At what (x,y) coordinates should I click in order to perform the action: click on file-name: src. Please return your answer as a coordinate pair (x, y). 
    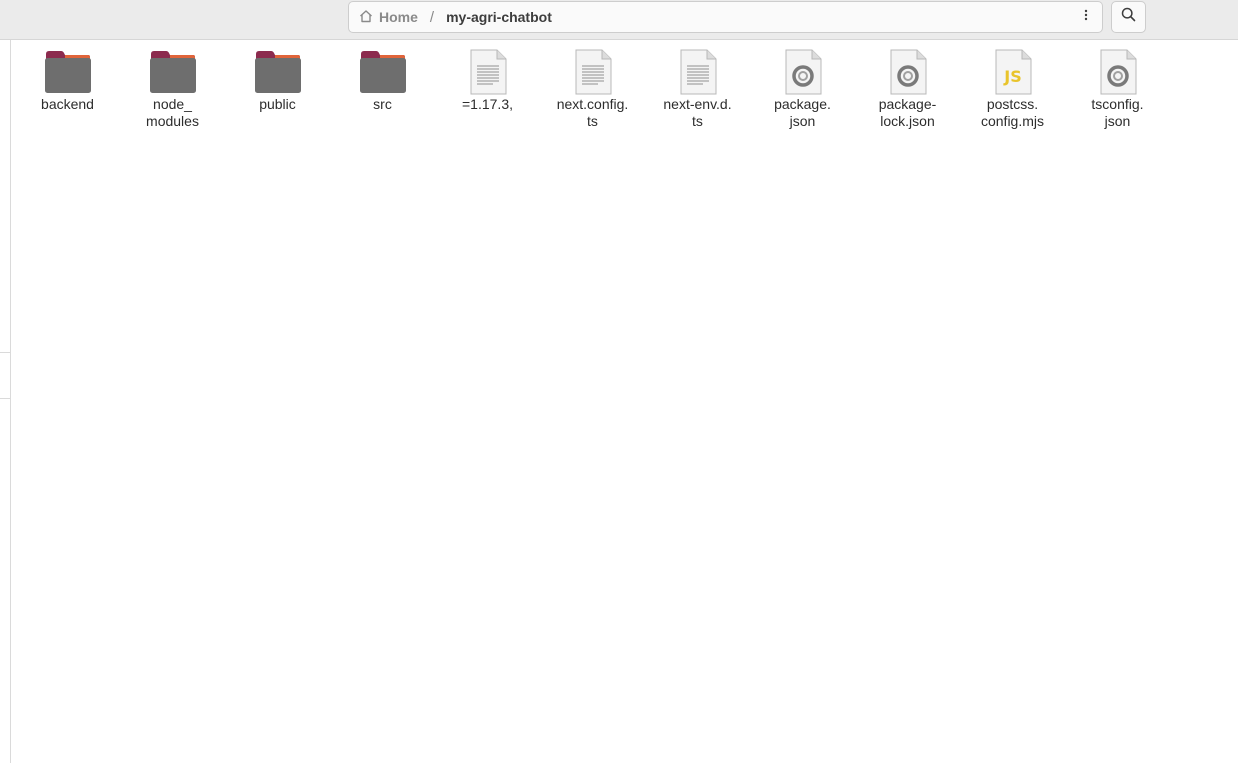
    Looking at the image, I should click on (382, 104).